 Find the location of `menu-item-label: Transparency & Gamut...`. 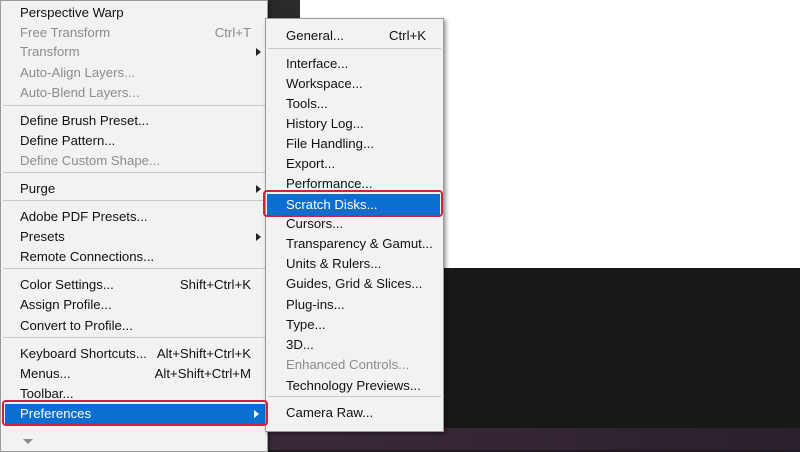

menu-item-label: Transparency & Gamut... is located at coordinates (359, 243).